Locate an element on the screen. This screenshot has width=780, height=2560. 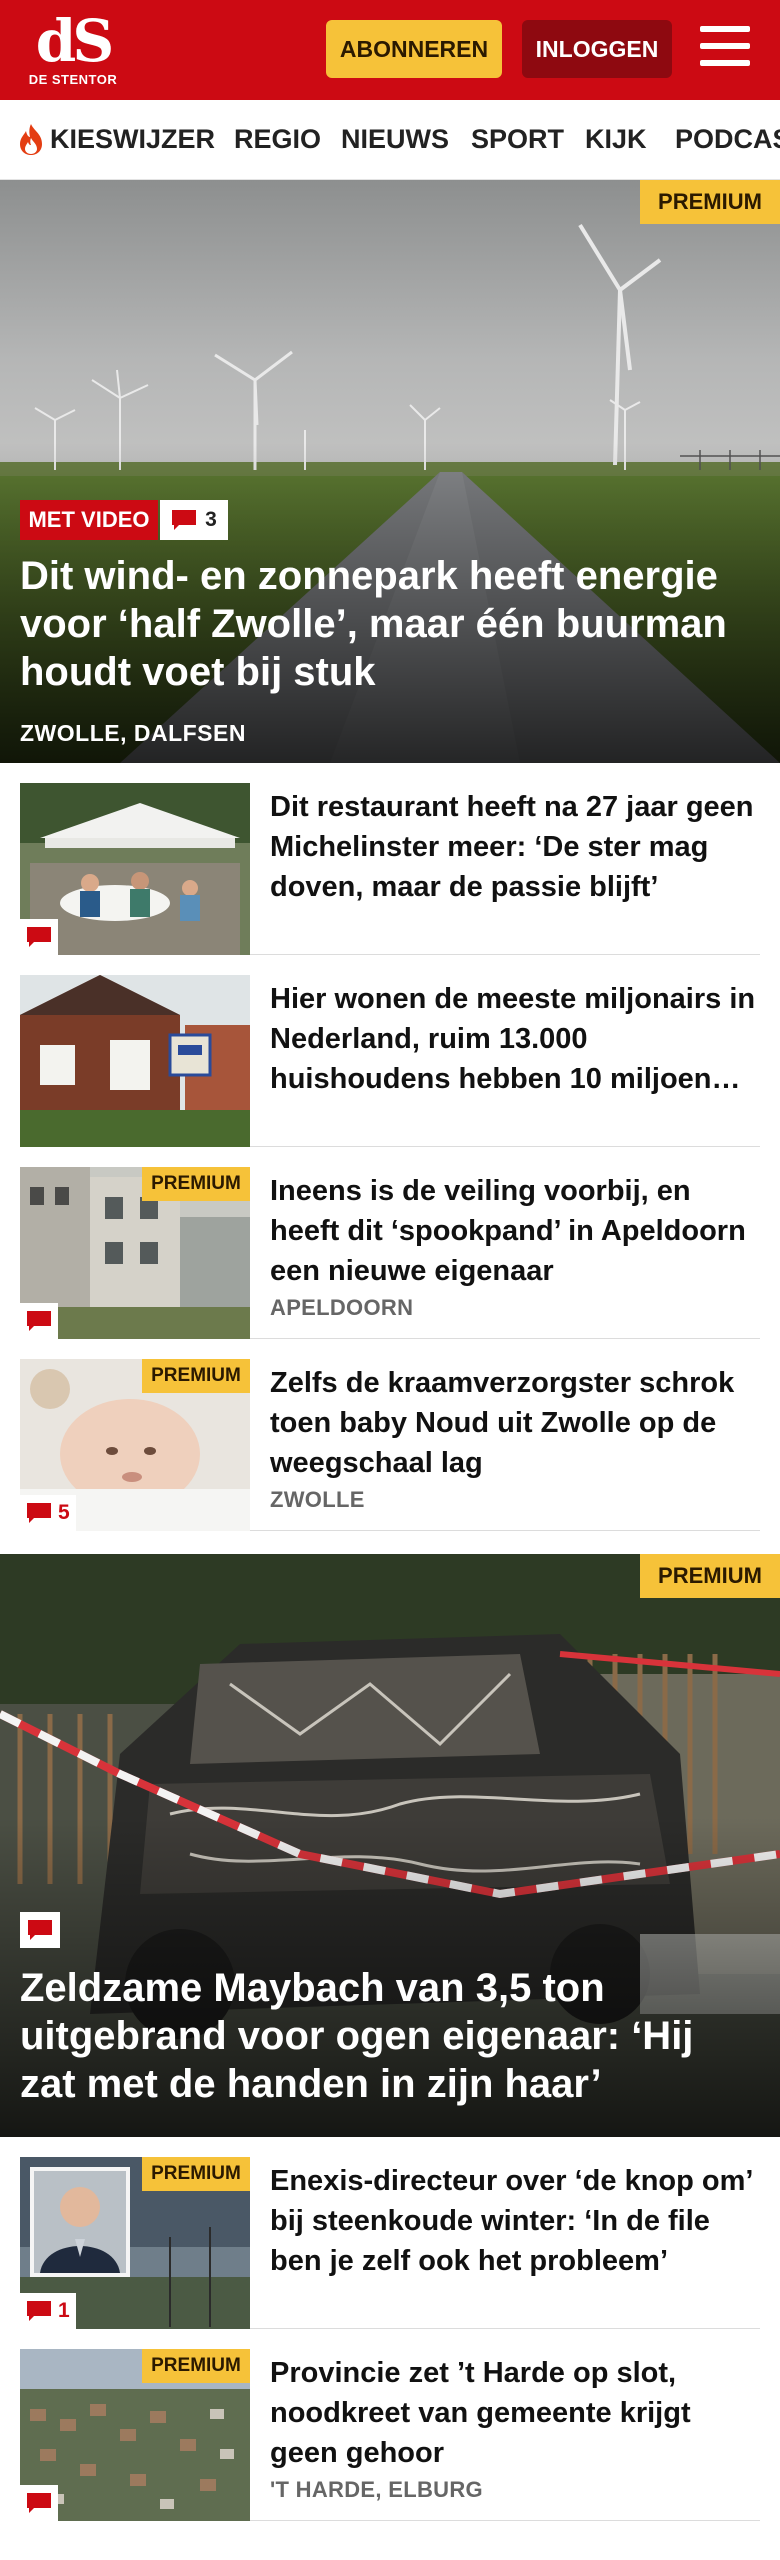
comment-badge: 5 is located at coordinates (48, 1513).